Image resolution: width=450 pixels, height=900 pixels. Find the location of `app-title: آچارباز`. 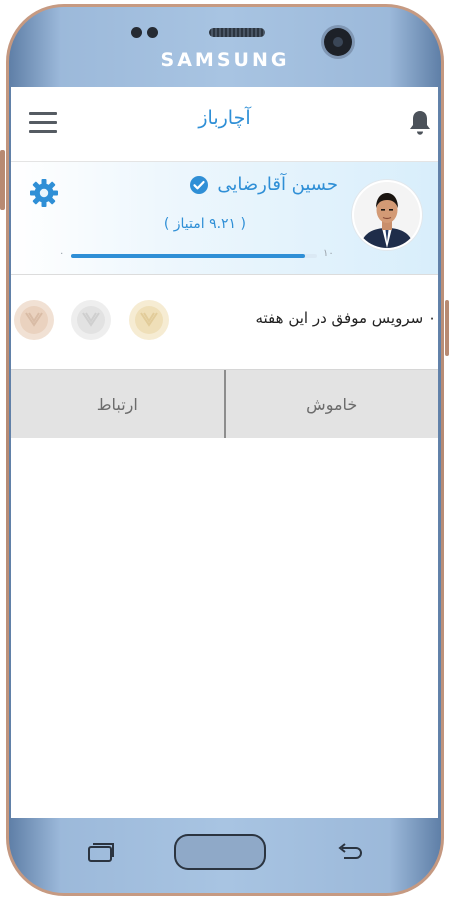

app-title: آچارباز is located at coordinates (224, 118).